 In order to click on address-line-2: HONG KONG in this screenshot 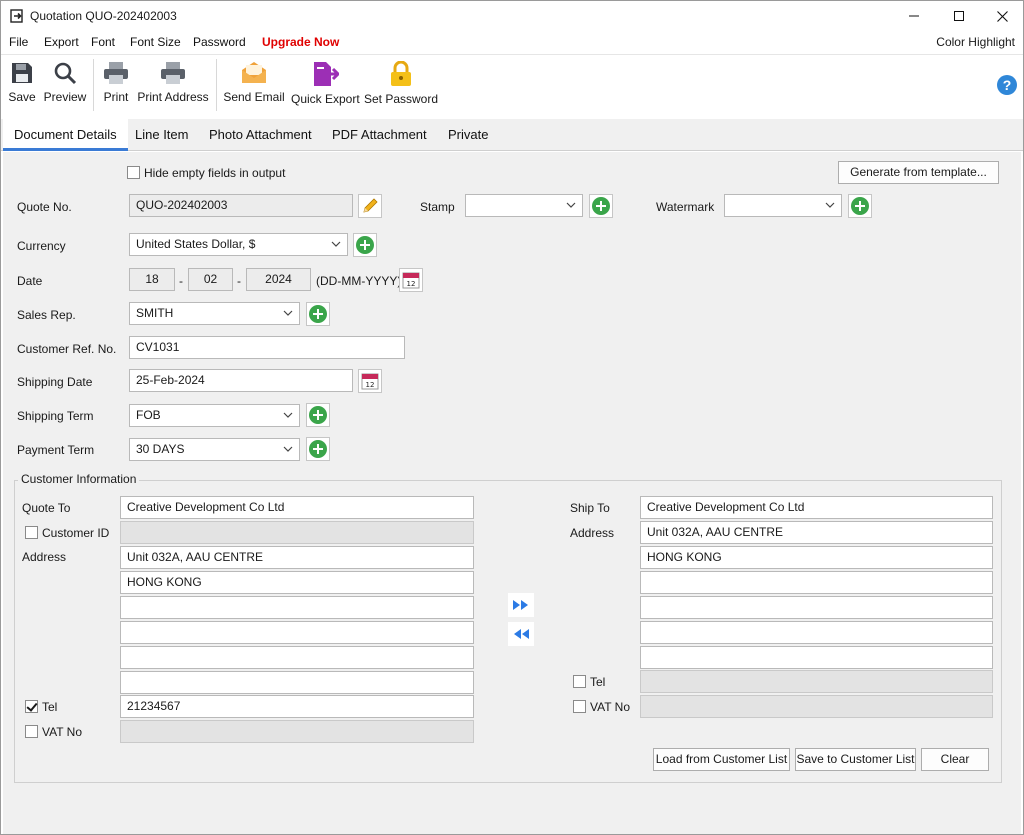, I will do `click(297, 582)`.